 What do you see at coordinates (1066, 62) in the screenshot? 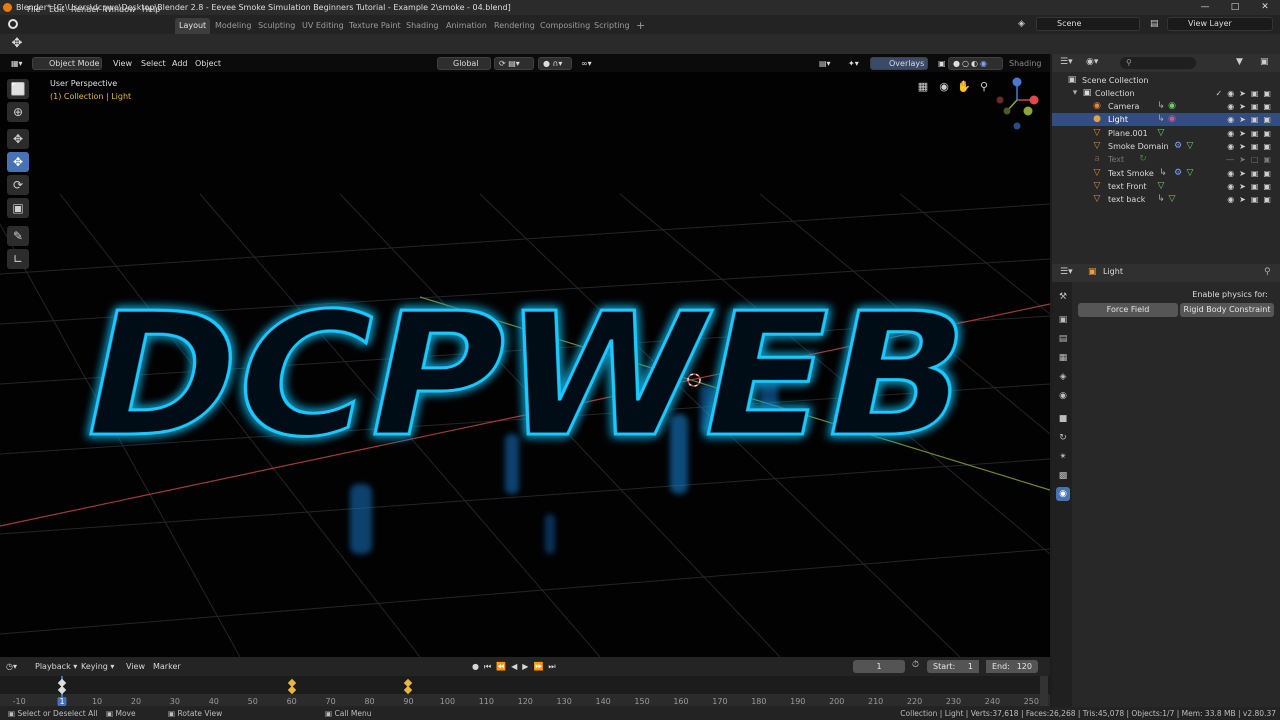
I see `outliner-editor-type-icon: ☰▾` at bounding box center [1066, 62].